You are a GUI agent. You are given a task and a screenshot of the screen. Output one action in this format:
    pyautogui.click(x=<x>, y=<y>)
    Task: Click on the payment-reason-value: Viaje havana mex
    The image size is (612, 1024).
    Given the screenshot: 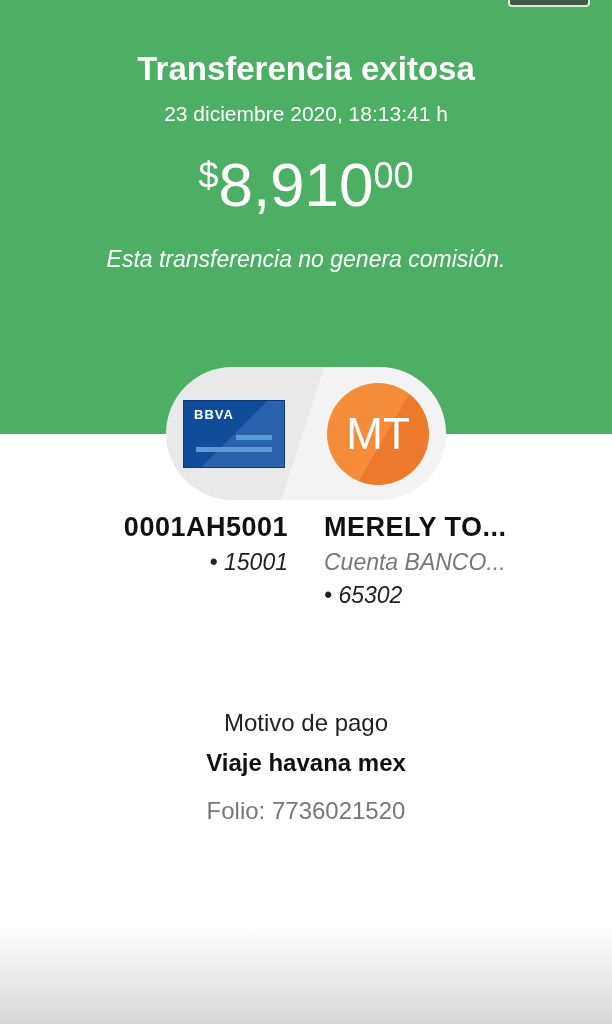 What is the action you would take?
    pyautogui.click(x=306, y=763)
    